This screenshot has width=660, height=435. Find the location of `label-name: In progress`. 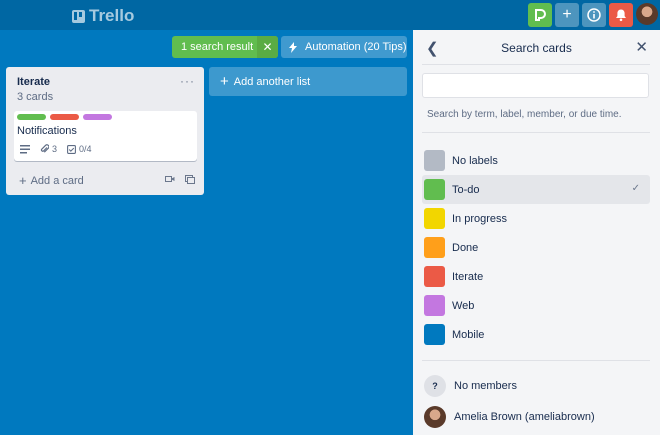

label-name: In progress is located at coordinates (480, 218).